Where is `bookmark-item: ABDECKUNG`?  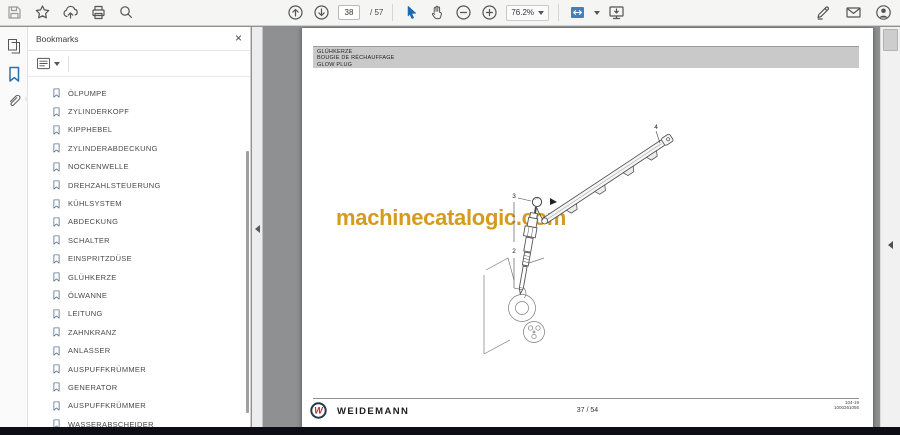
bookmark-item: ABDECKUNG is located at coordinates (151, 222).